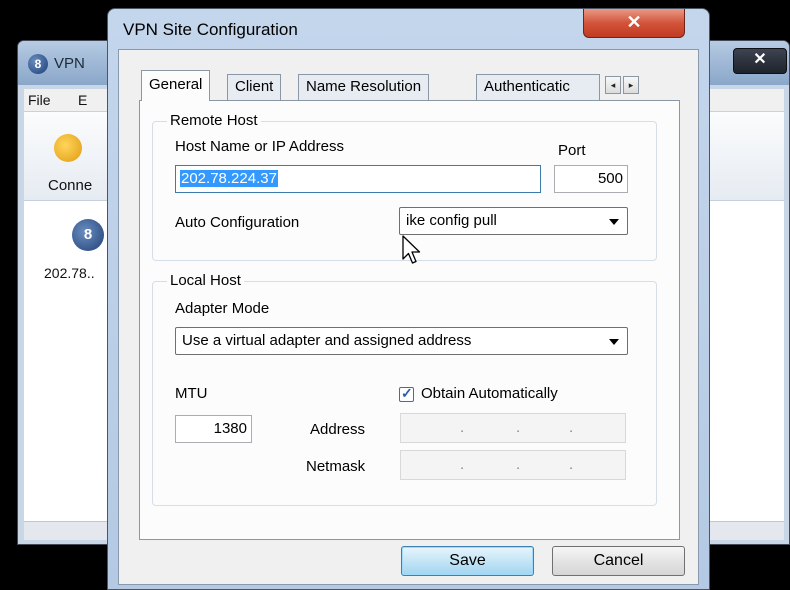 The height and width of the screenshot is (590, 790). I want to click on mtu-label: MTU, so click(191, 393).